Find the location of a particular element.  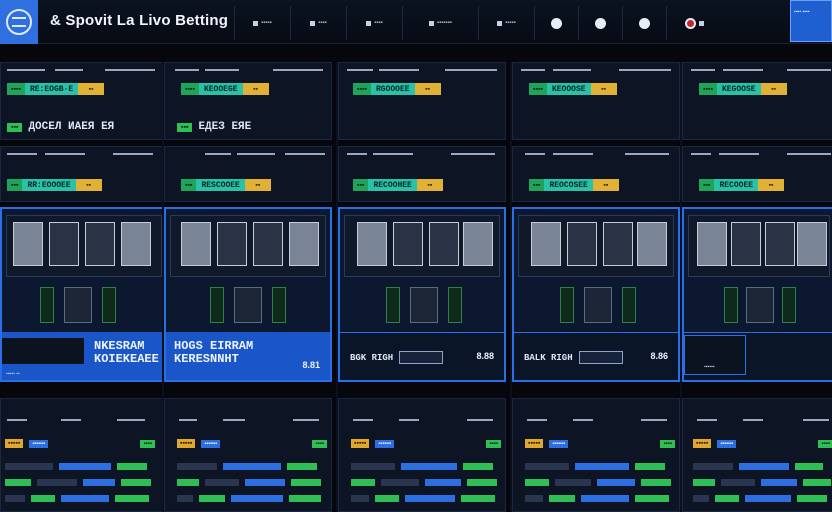

match-name: ЕДЕЗ ЕЯЕ is located at coordinates (224, 127).